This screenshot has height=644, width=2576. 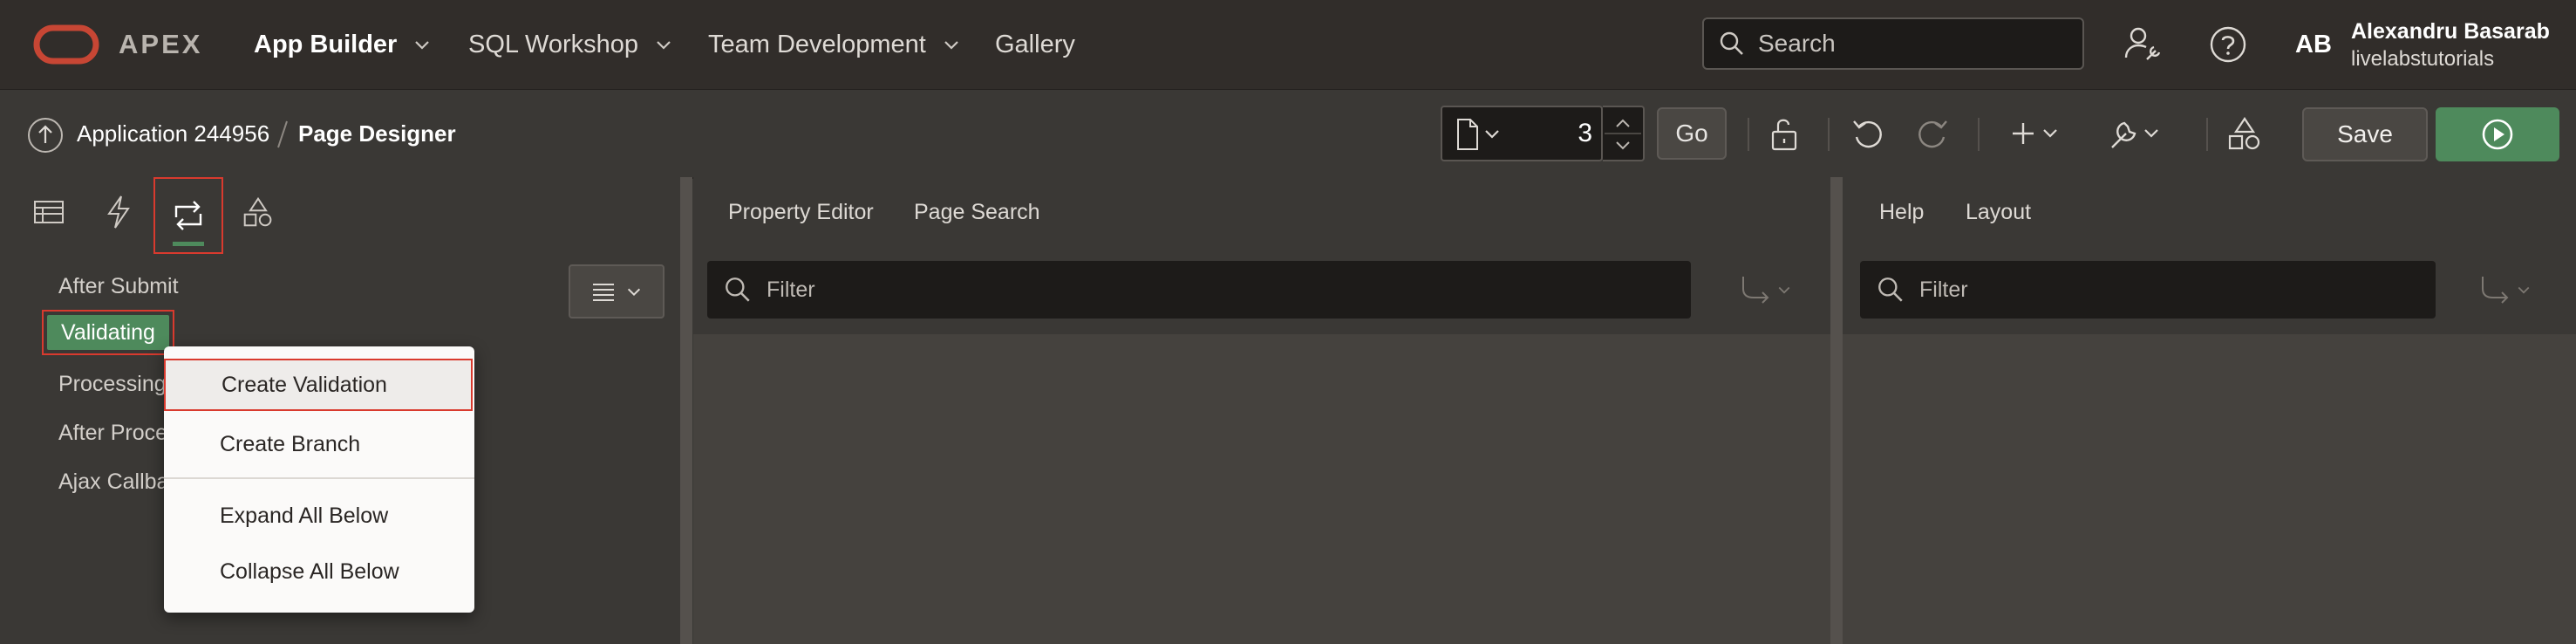 What do you see at coordinates (898, 290) in the screenshot?
I see `property-filter-input` at bounding box center [898, 290].